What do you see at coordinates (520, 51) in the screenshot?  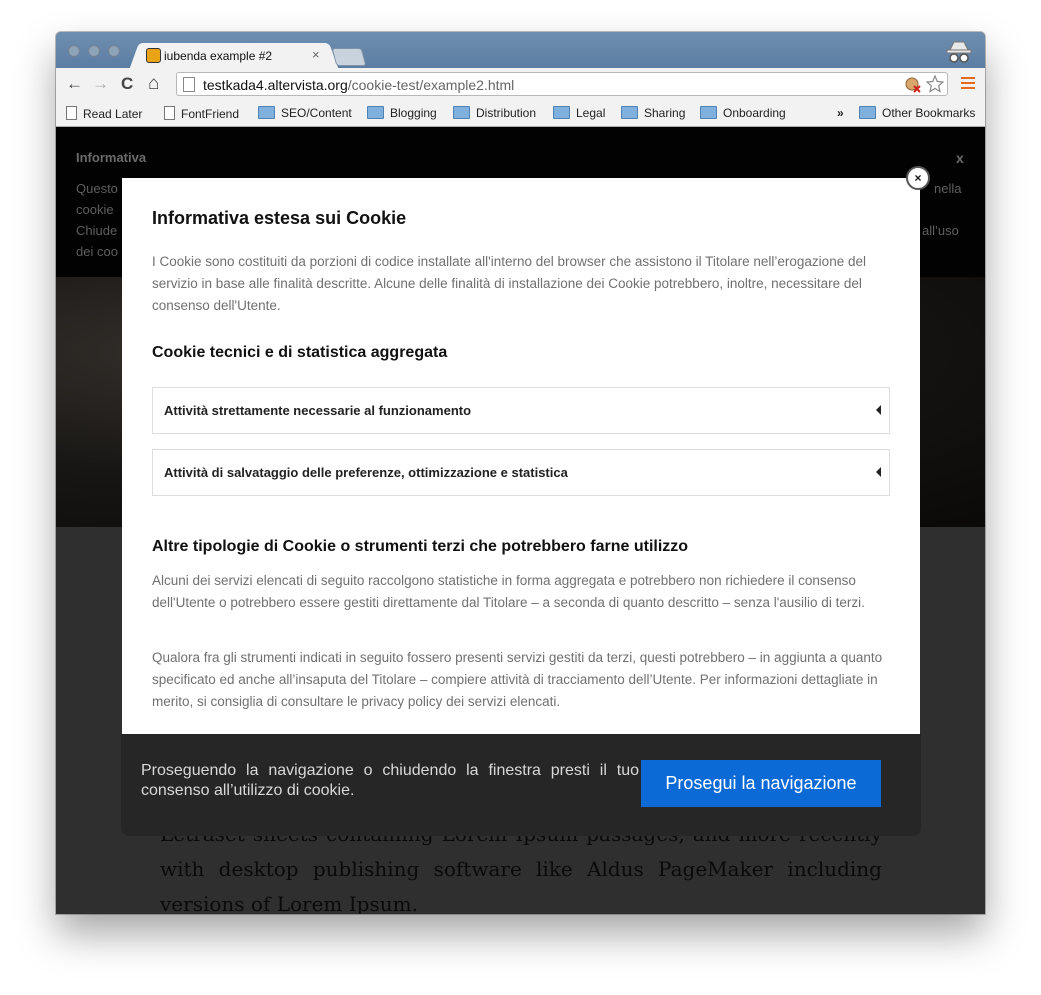 I see `title-bar: iubenda example #2 ×` at bounding box center [520, 51].